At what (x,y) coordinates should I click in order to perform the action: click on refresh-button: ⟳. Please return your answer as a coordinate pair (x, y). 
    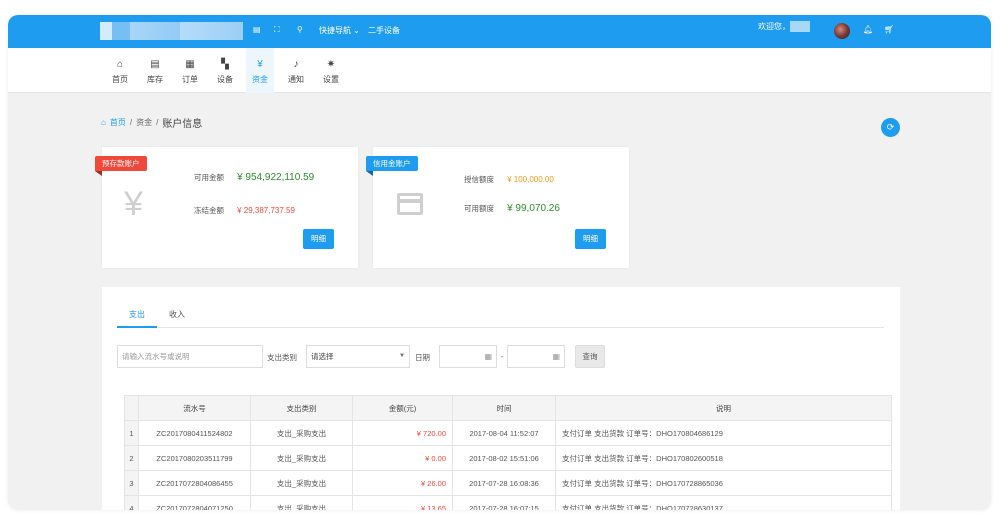
    Looking at the image, I should click on (890, 127).